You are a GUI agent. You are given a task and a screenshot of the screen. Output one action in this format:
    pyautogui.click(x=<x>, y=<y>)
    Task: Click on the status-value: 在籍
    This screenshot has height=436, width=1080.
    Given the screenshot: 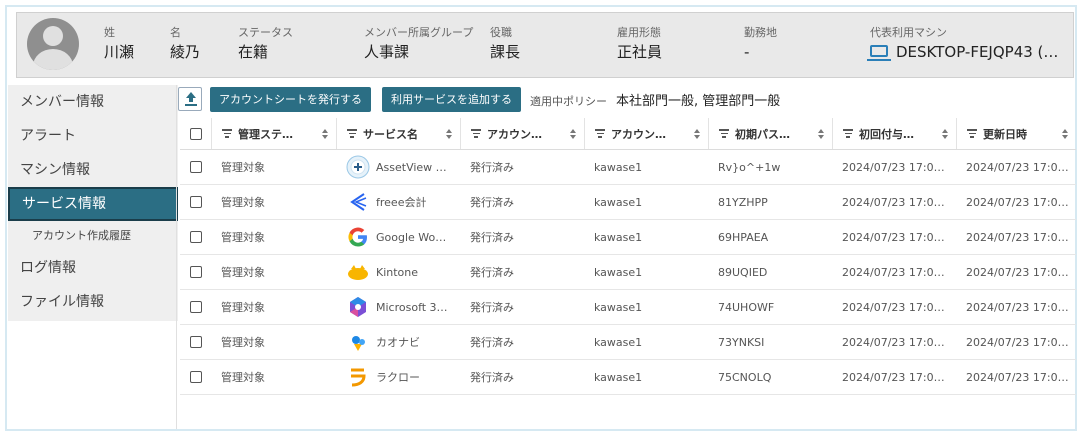 What is the action you would take?
    pyautogui.click(x=253, y=52)
    